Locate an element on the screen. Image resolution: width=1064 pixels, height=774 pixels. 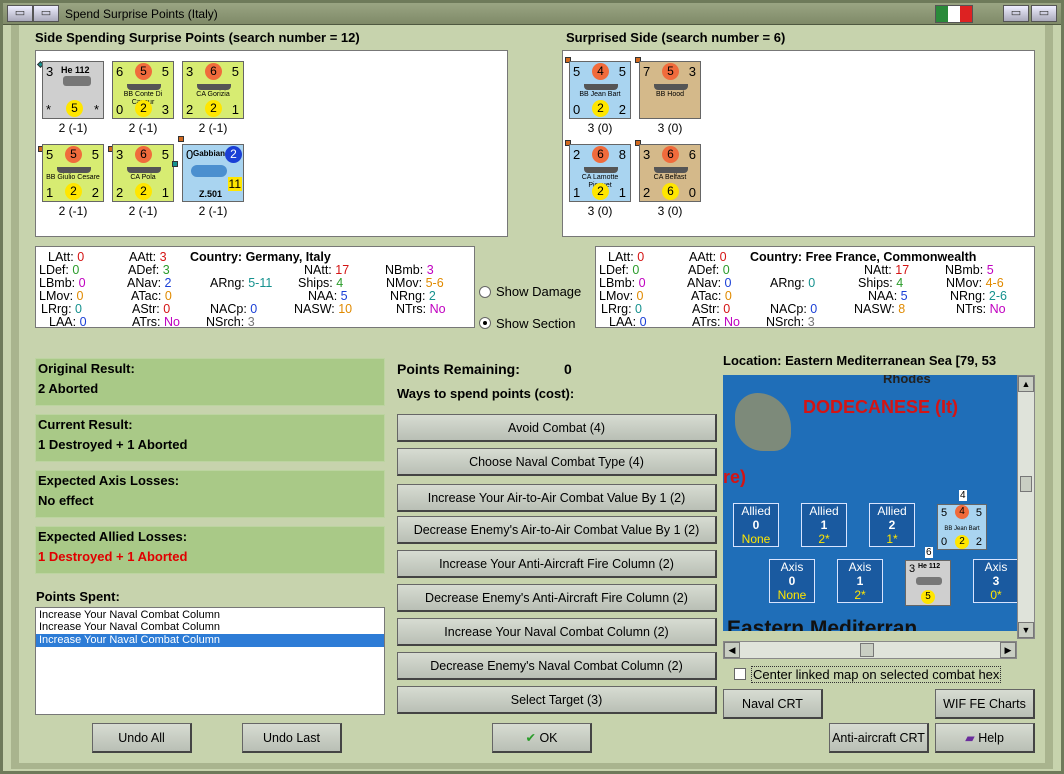
column-value: 2 is located at coordinates (892, 525).